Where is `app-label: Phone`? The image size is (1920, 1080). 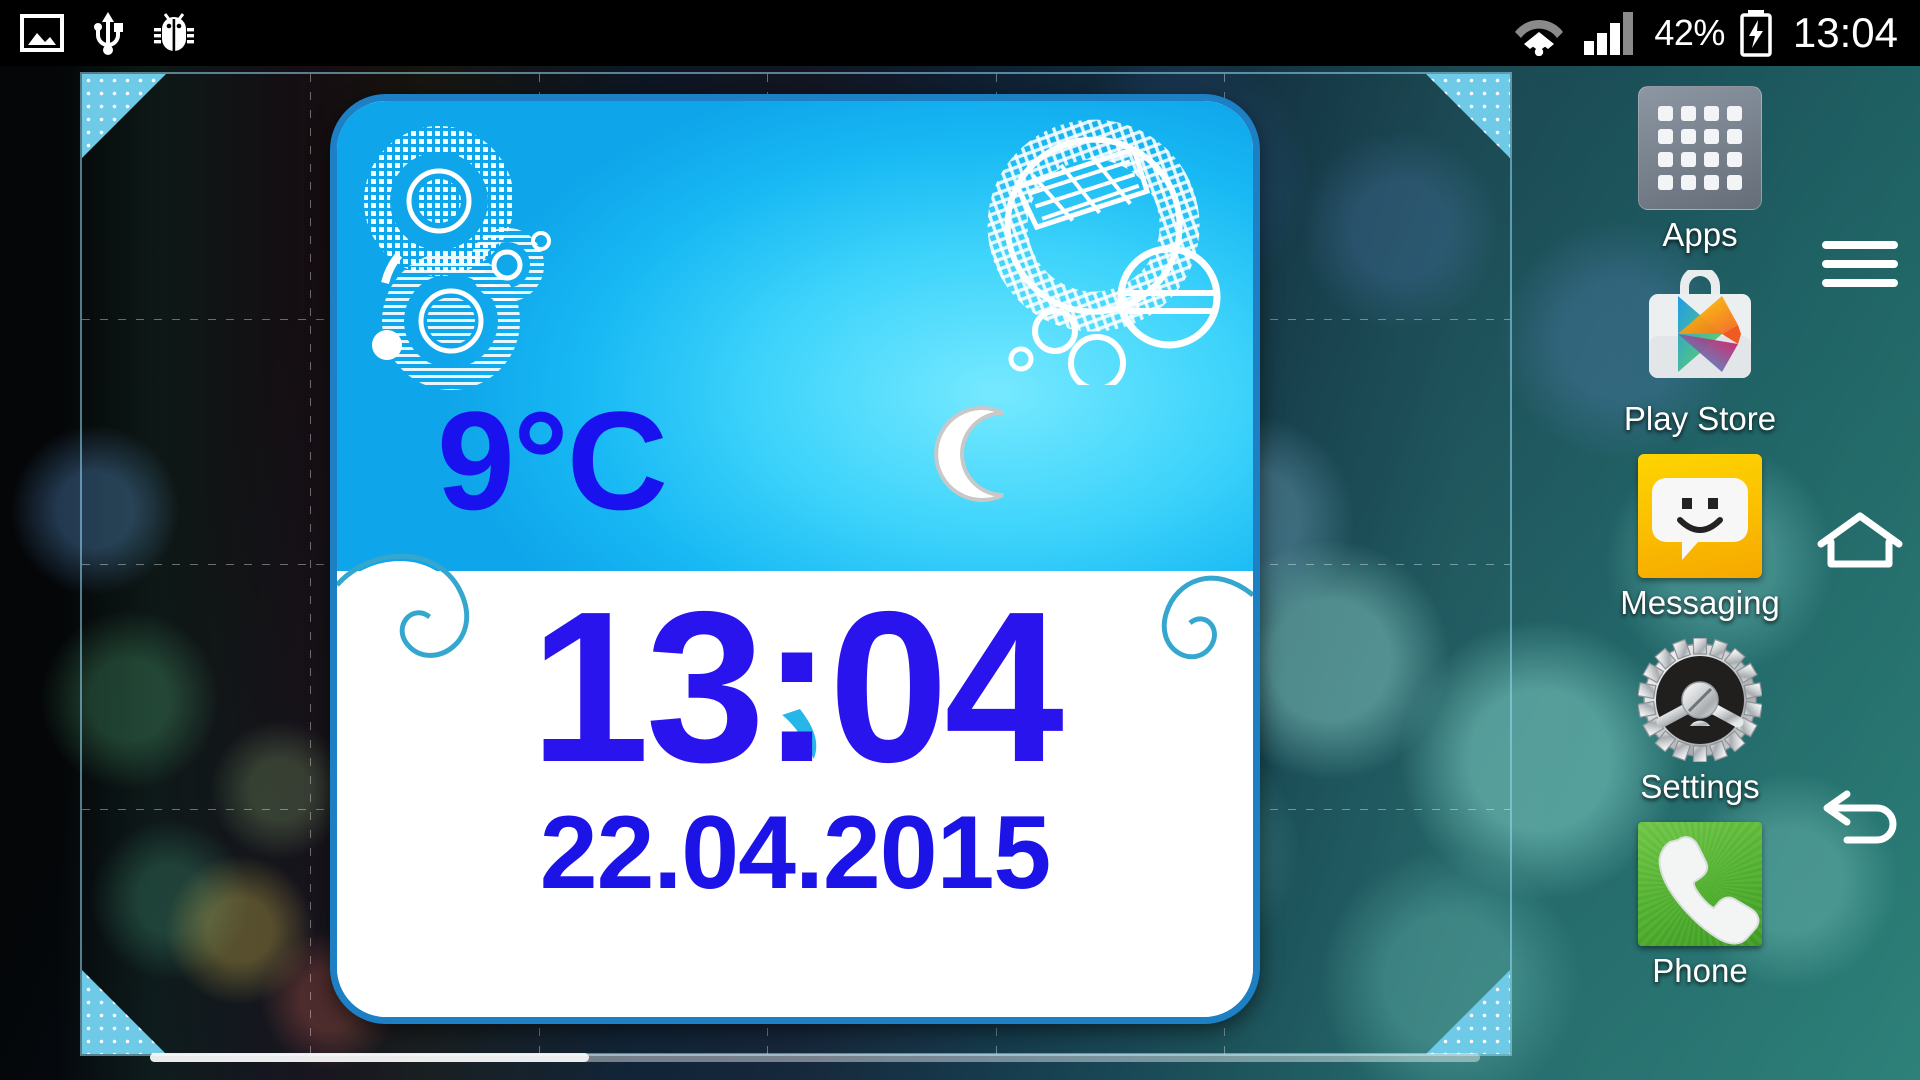 app-label: Phone is located at coordinates (1700, 970).